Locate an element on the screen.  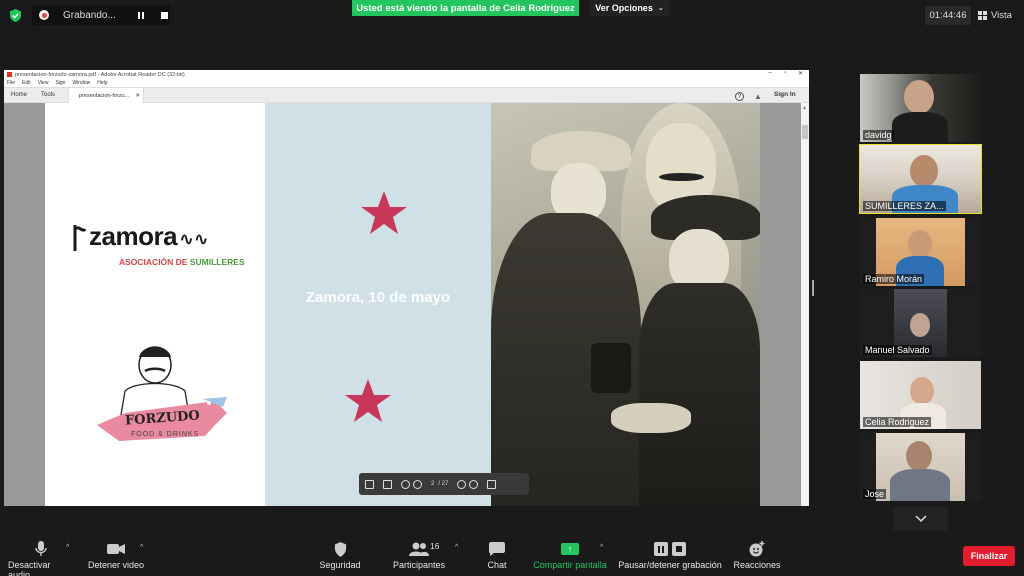
save-icon is located at coordinates (369, 484).